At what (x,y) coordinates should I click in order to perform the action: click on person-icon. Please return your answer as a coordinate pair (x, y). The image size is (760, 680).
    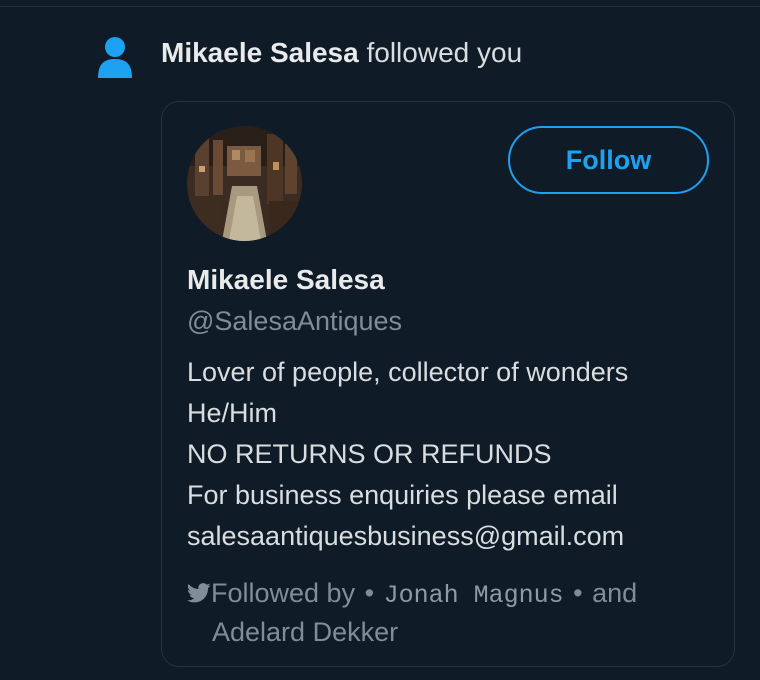
    Looking at the image, I should click on (115, 57).